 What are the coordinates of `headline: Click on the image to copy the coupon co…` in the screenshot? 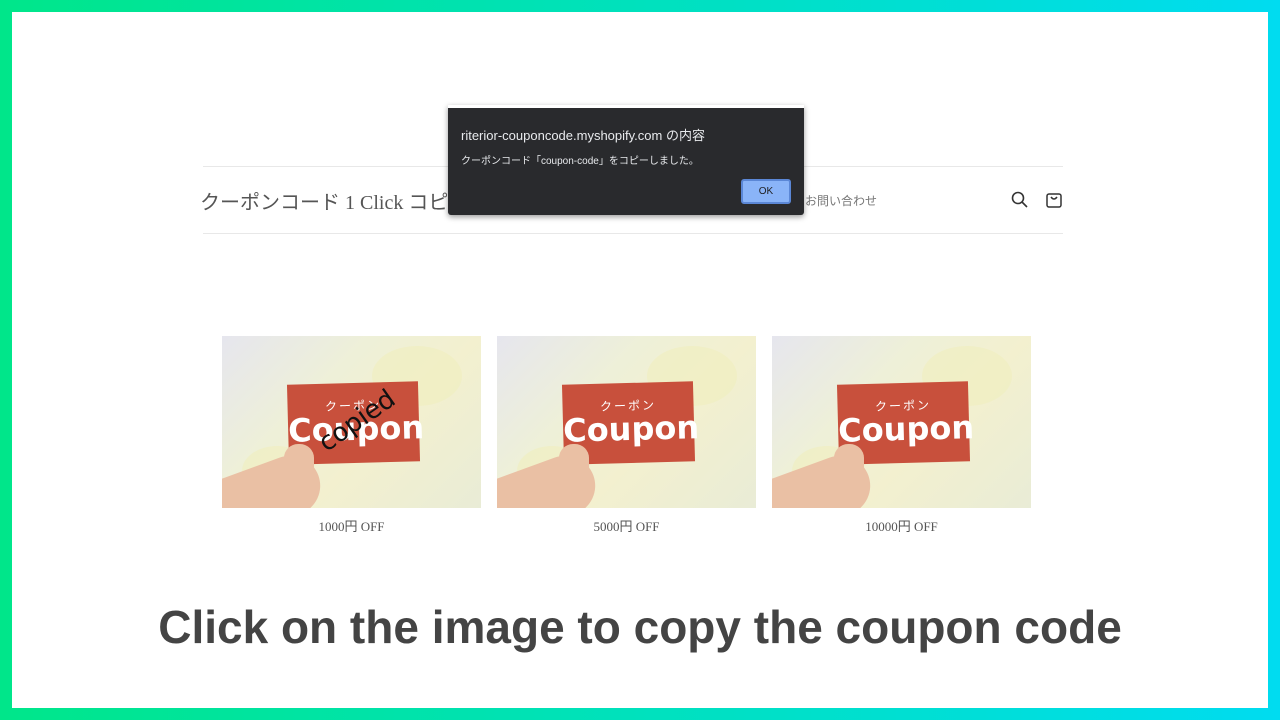 It's located at (640, 627).